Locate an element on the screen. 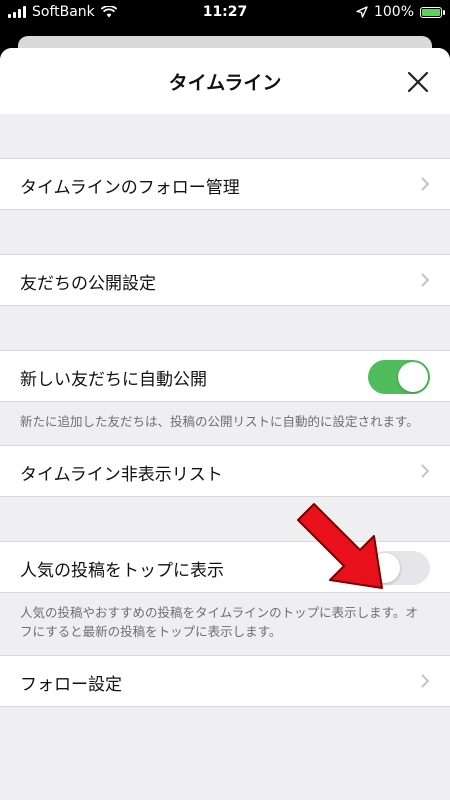  battery-icon is located at coordinates (432, 12).